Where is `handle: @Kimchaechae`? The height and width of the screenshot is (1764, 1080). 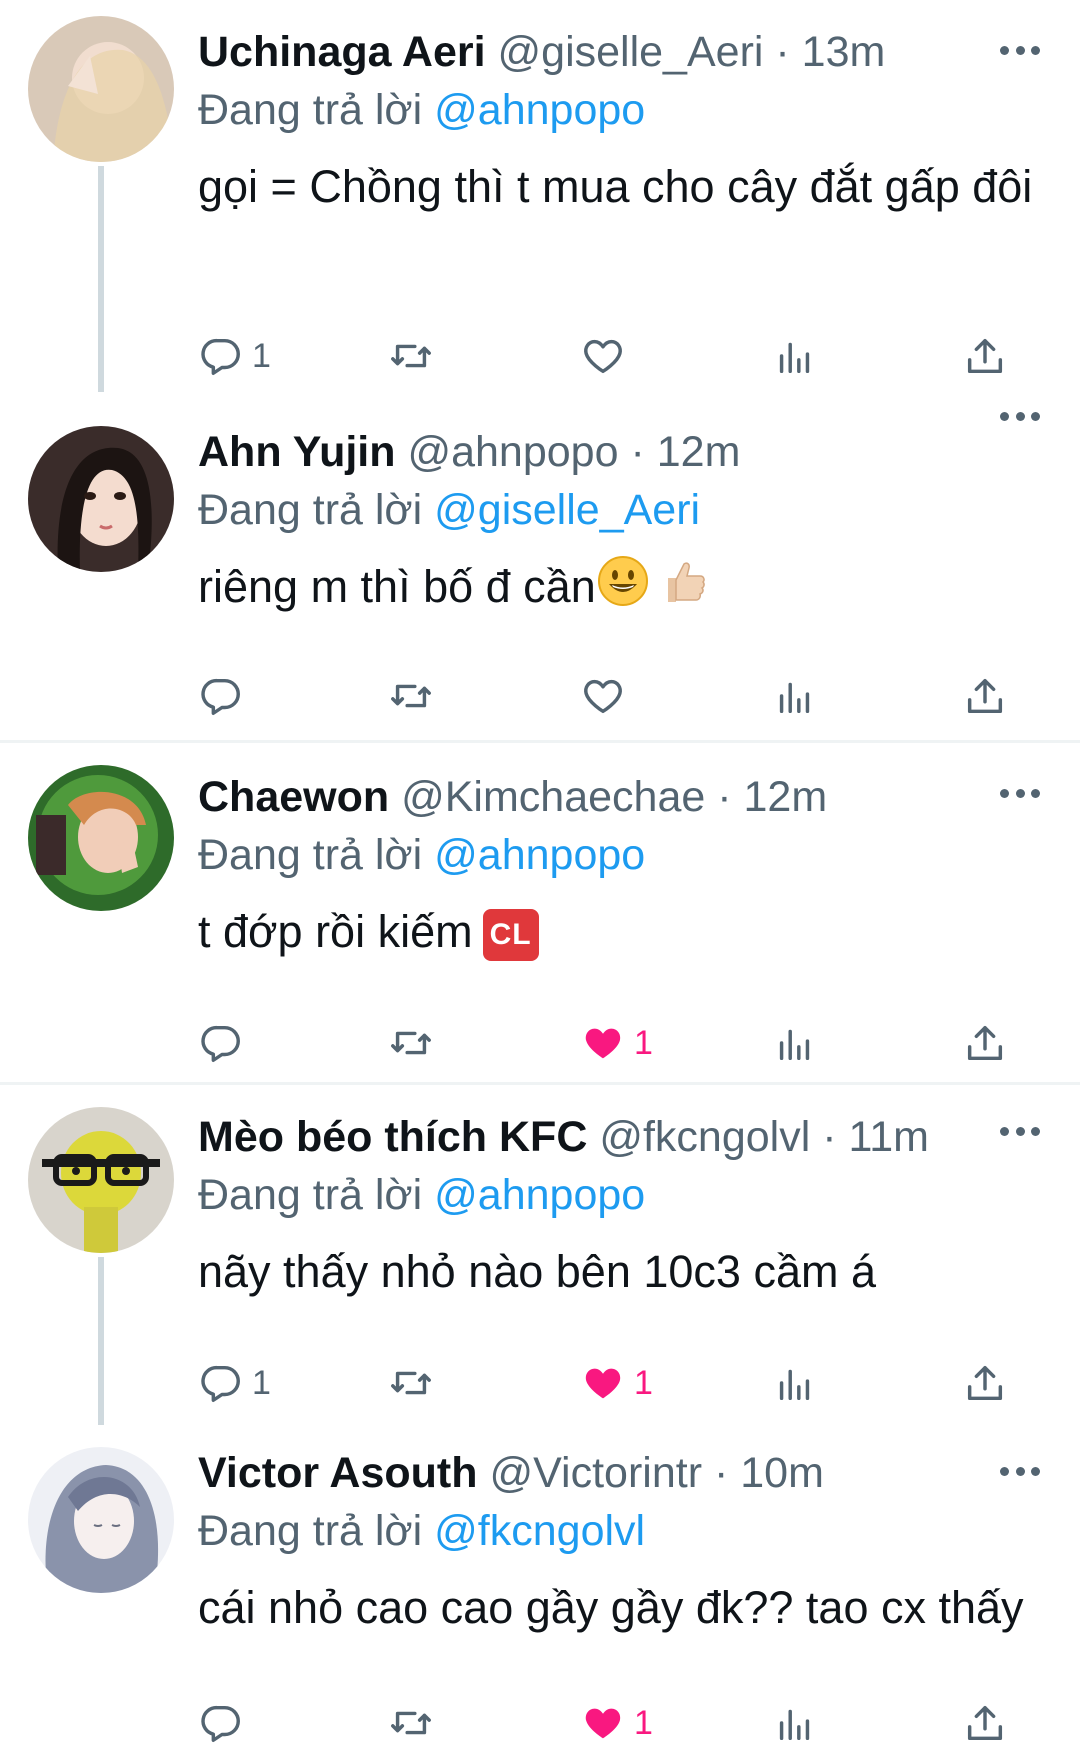 handle: @Kimchaechae is located at coordinates (553, 797).